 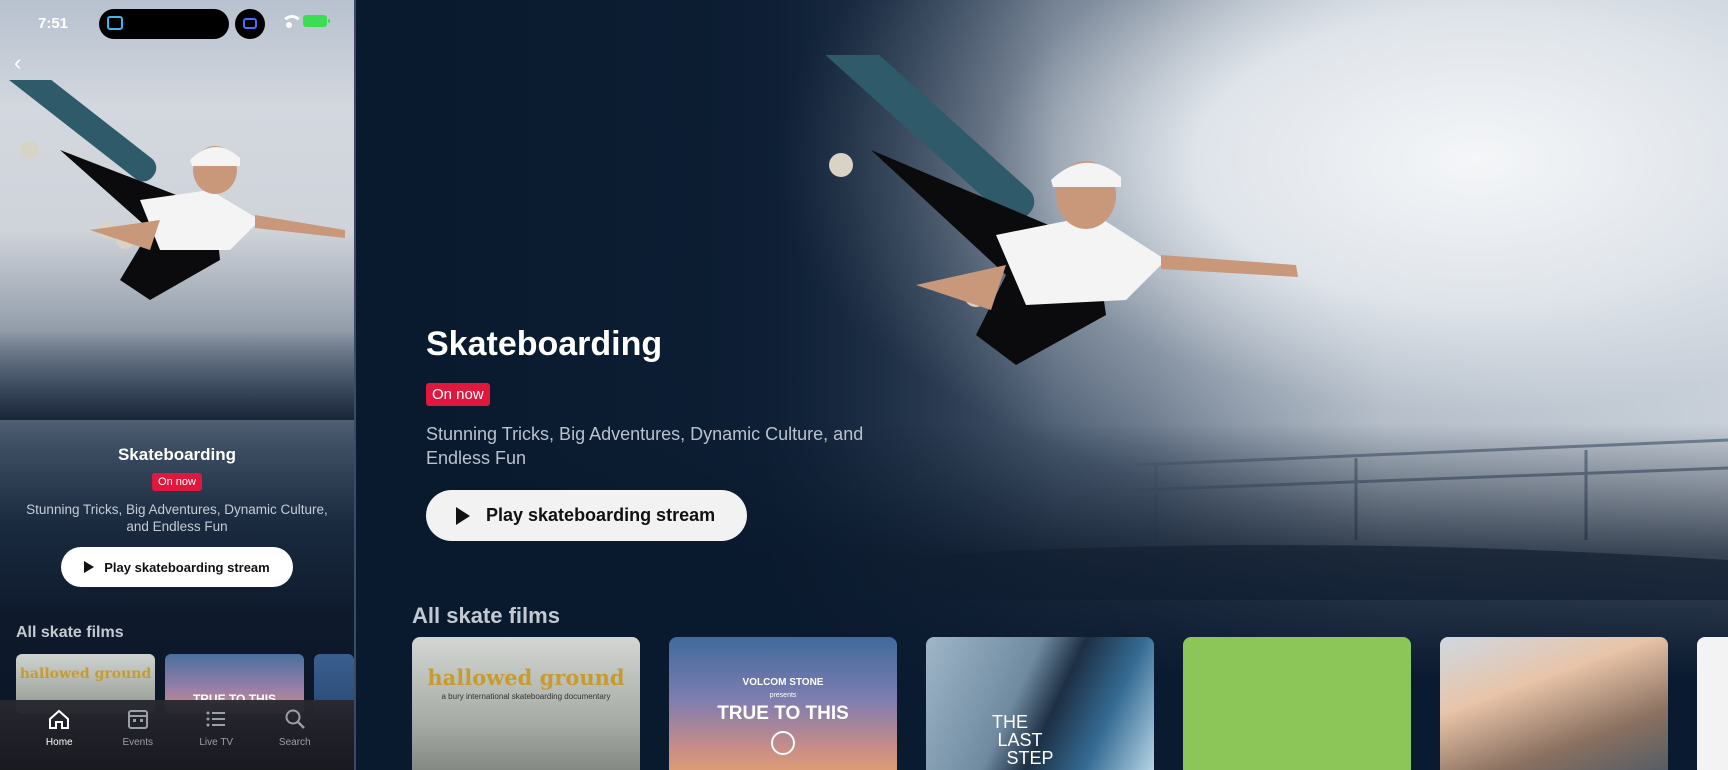 What do you see at coordinates (53, 23) in the screenshot?
I see `status-time: 7:51` at bounding box center [53, 23].